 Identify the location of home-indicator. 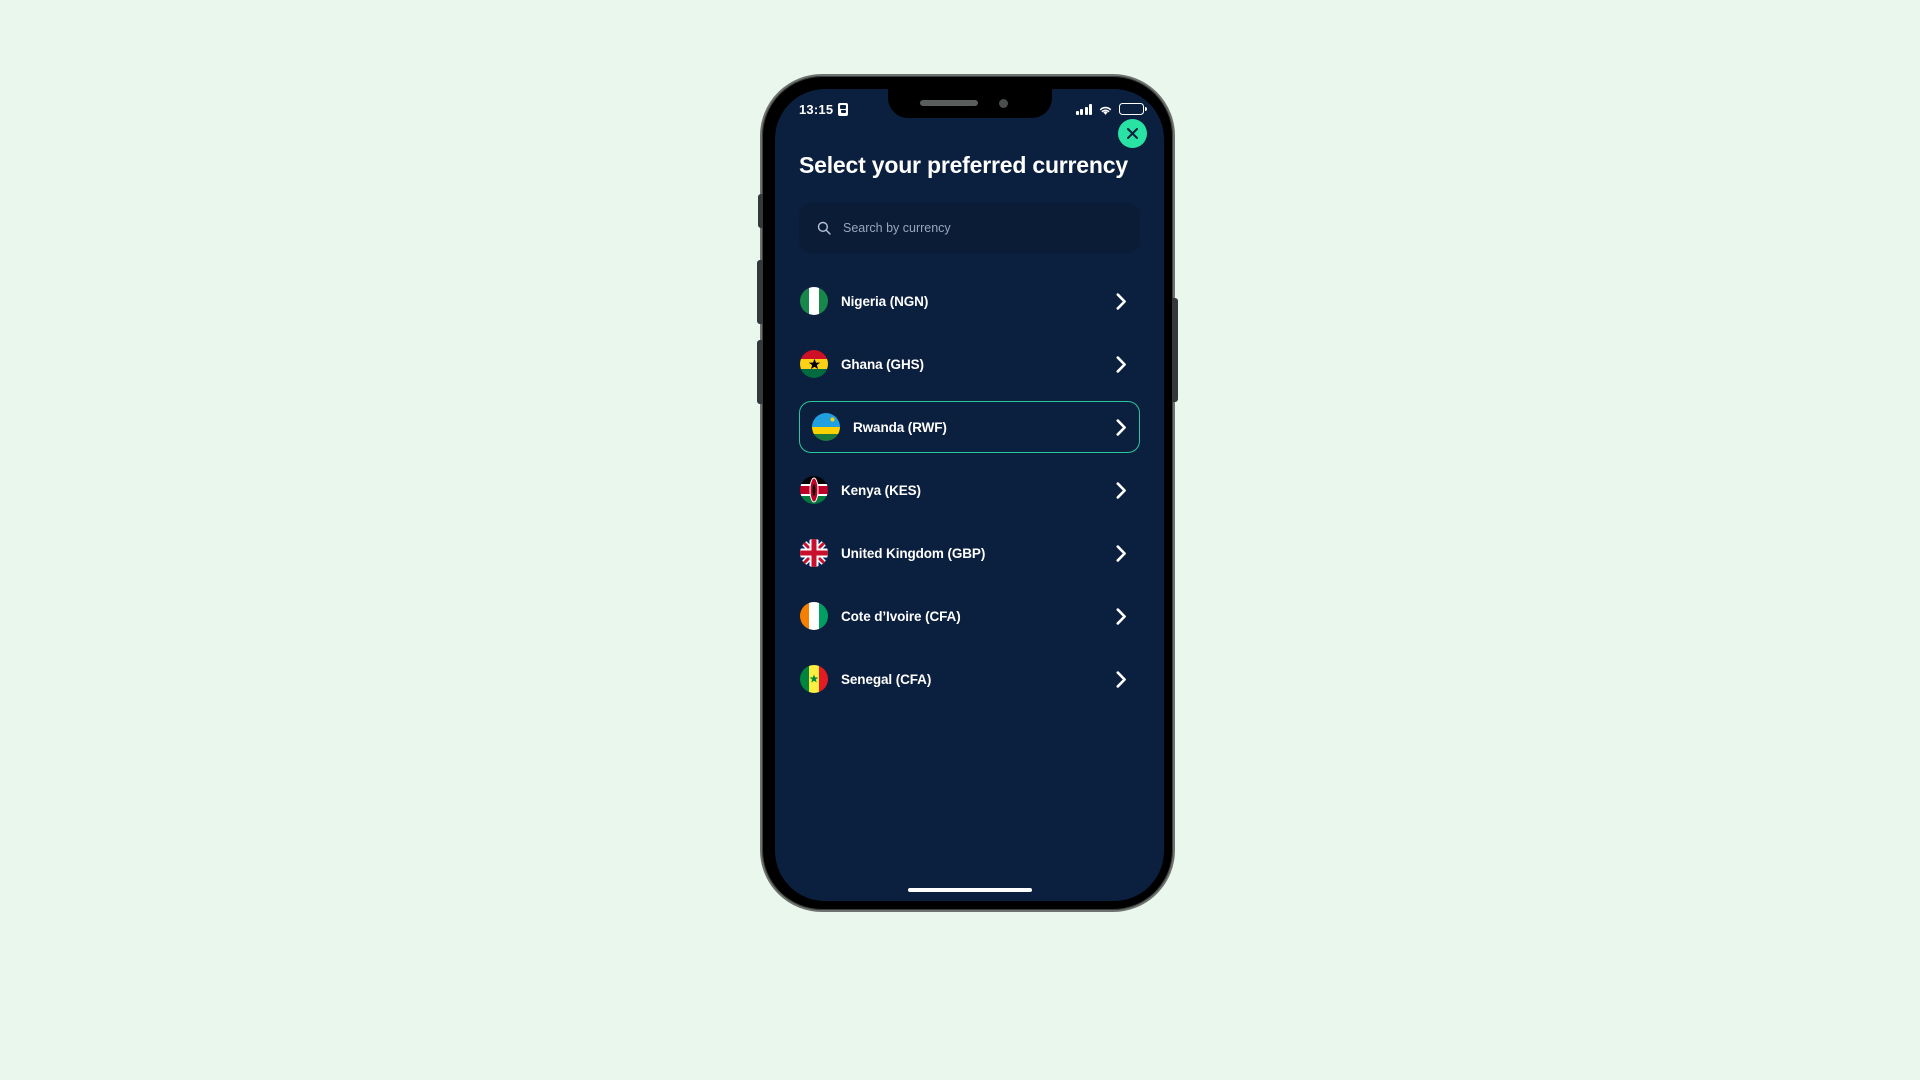
(969, 889).